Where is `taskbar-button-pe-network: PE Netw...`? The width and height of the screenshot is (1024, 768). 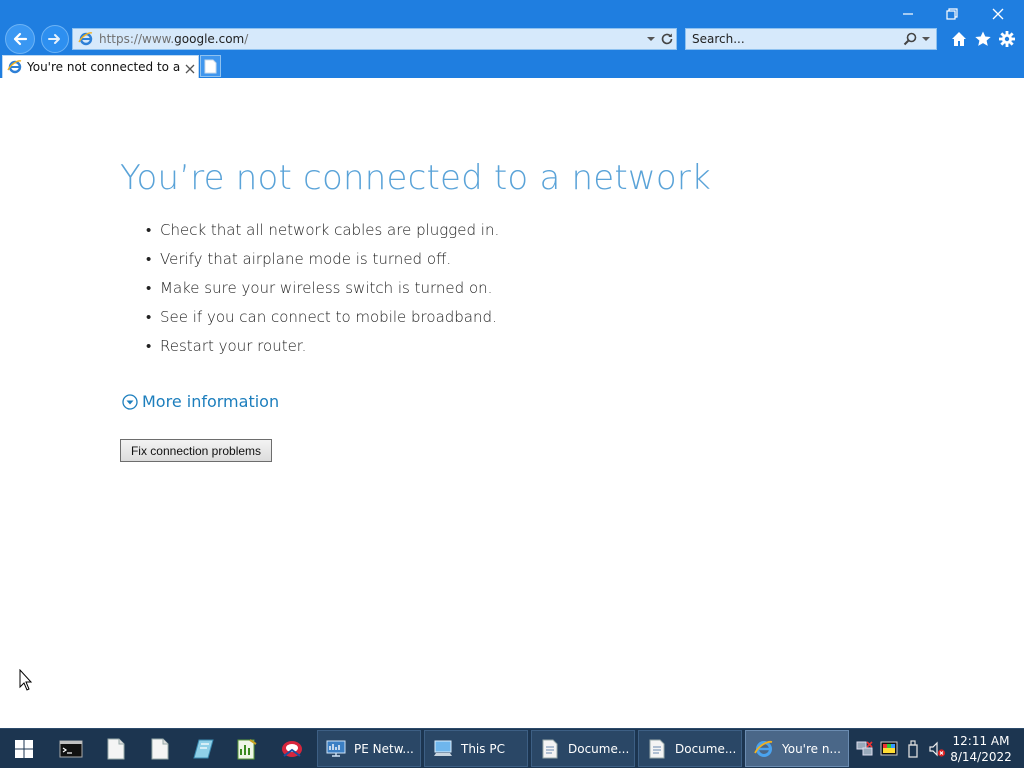 taskbar-button-pe-network: PE Netw... is located at coordinates (369, 748).